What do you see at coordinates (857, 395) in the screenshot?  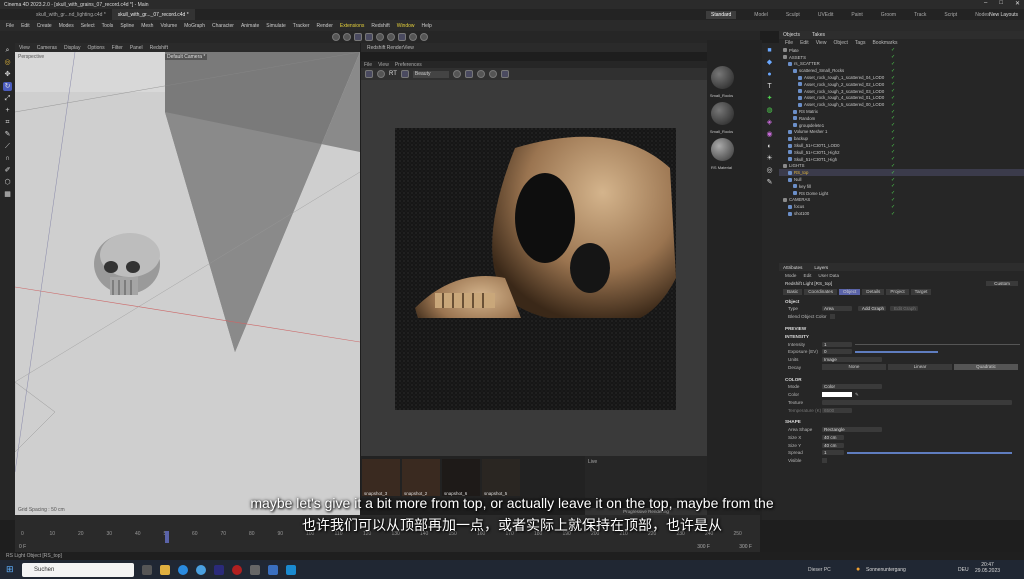 I see `eyedropper-icon: ✎` at bounding box center [857, 395].